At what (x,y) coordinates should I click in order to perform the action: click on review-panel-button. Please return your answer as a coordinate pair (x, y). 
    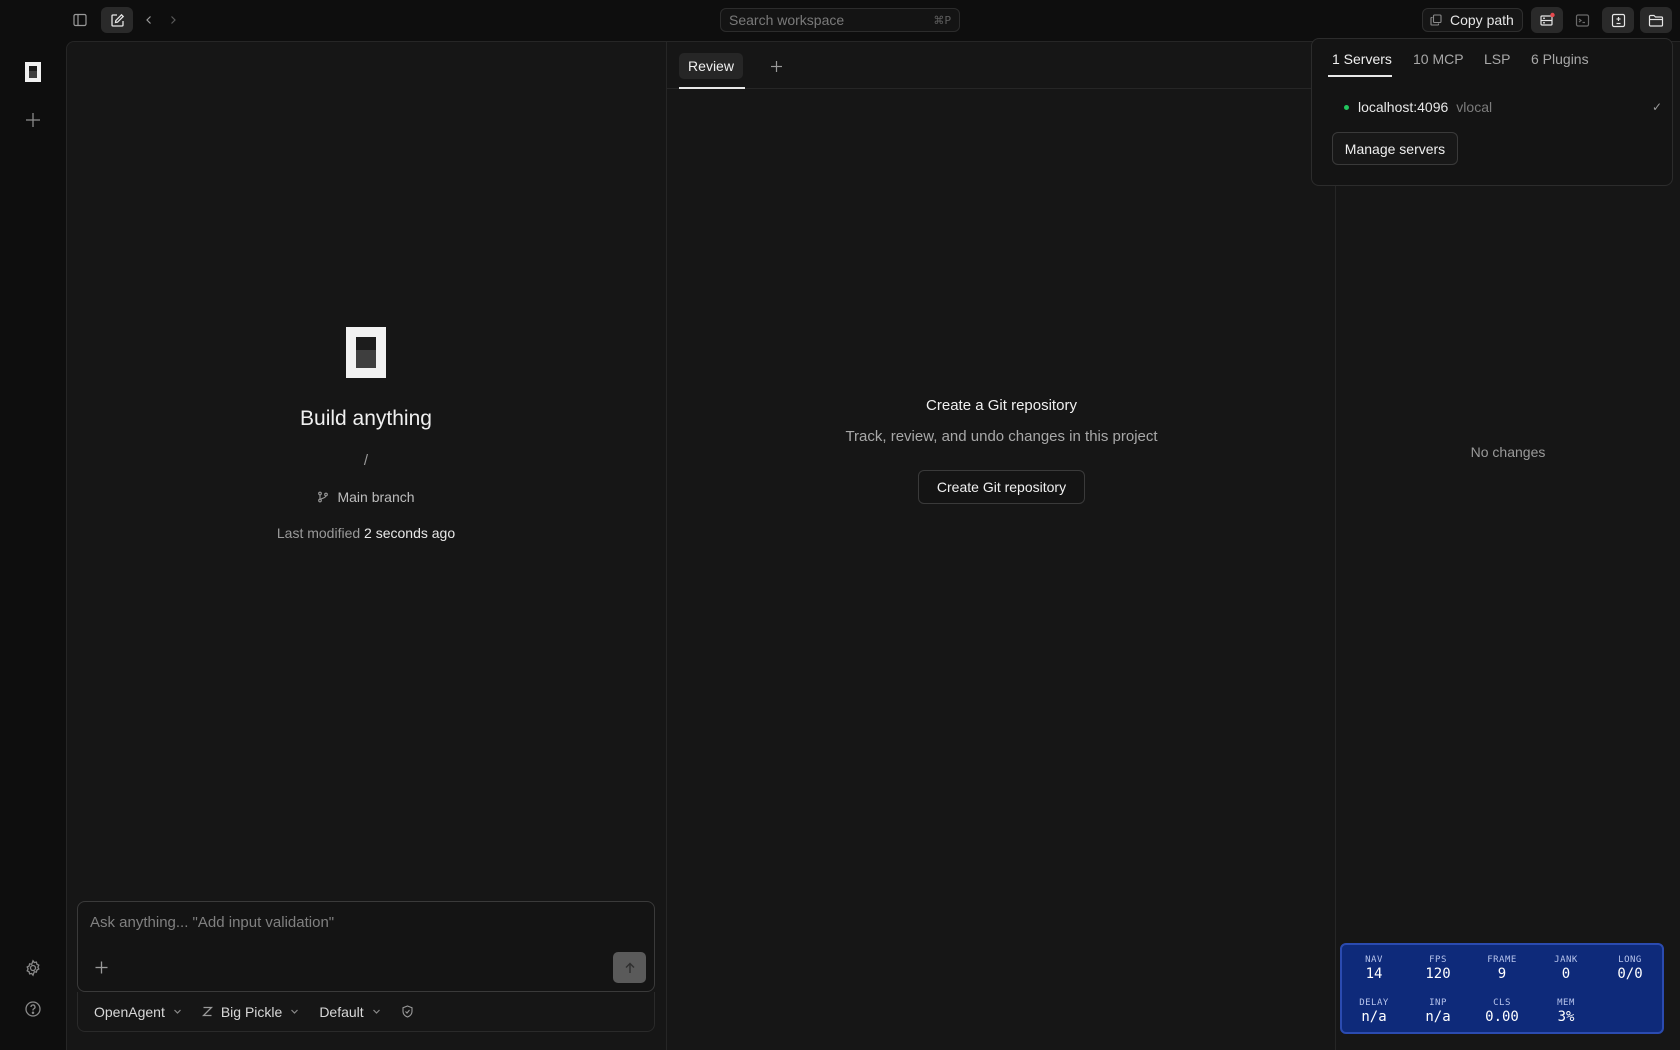
    Looking at the image, I should click on (1618, 20).